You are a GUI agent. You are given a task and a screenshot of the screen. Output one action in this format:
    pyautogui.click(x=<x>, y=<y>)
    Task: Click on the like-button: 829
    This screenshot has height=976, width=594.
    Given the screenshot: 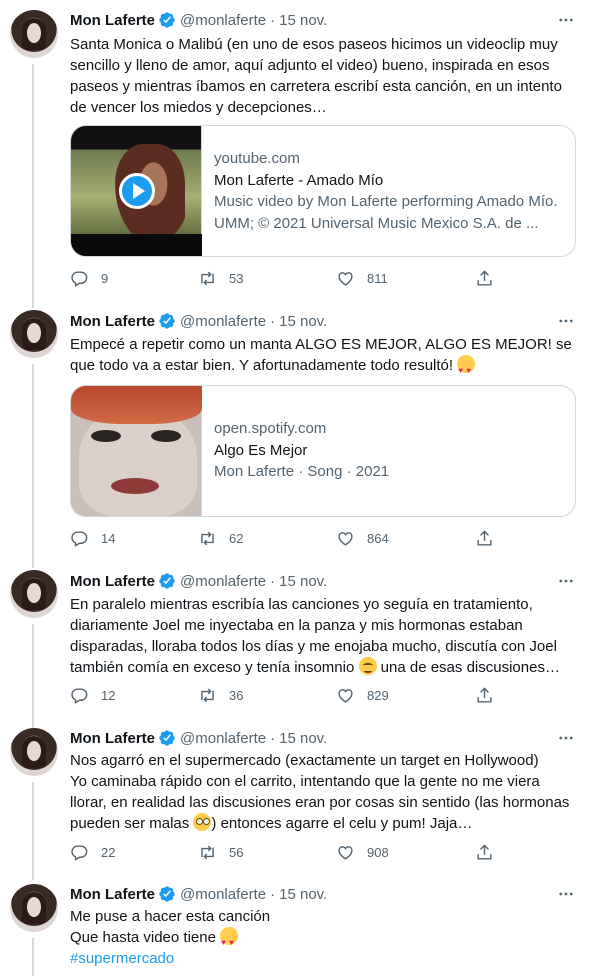 What is the action you would take?
    pyautogui.click(x=362, y=695)
    